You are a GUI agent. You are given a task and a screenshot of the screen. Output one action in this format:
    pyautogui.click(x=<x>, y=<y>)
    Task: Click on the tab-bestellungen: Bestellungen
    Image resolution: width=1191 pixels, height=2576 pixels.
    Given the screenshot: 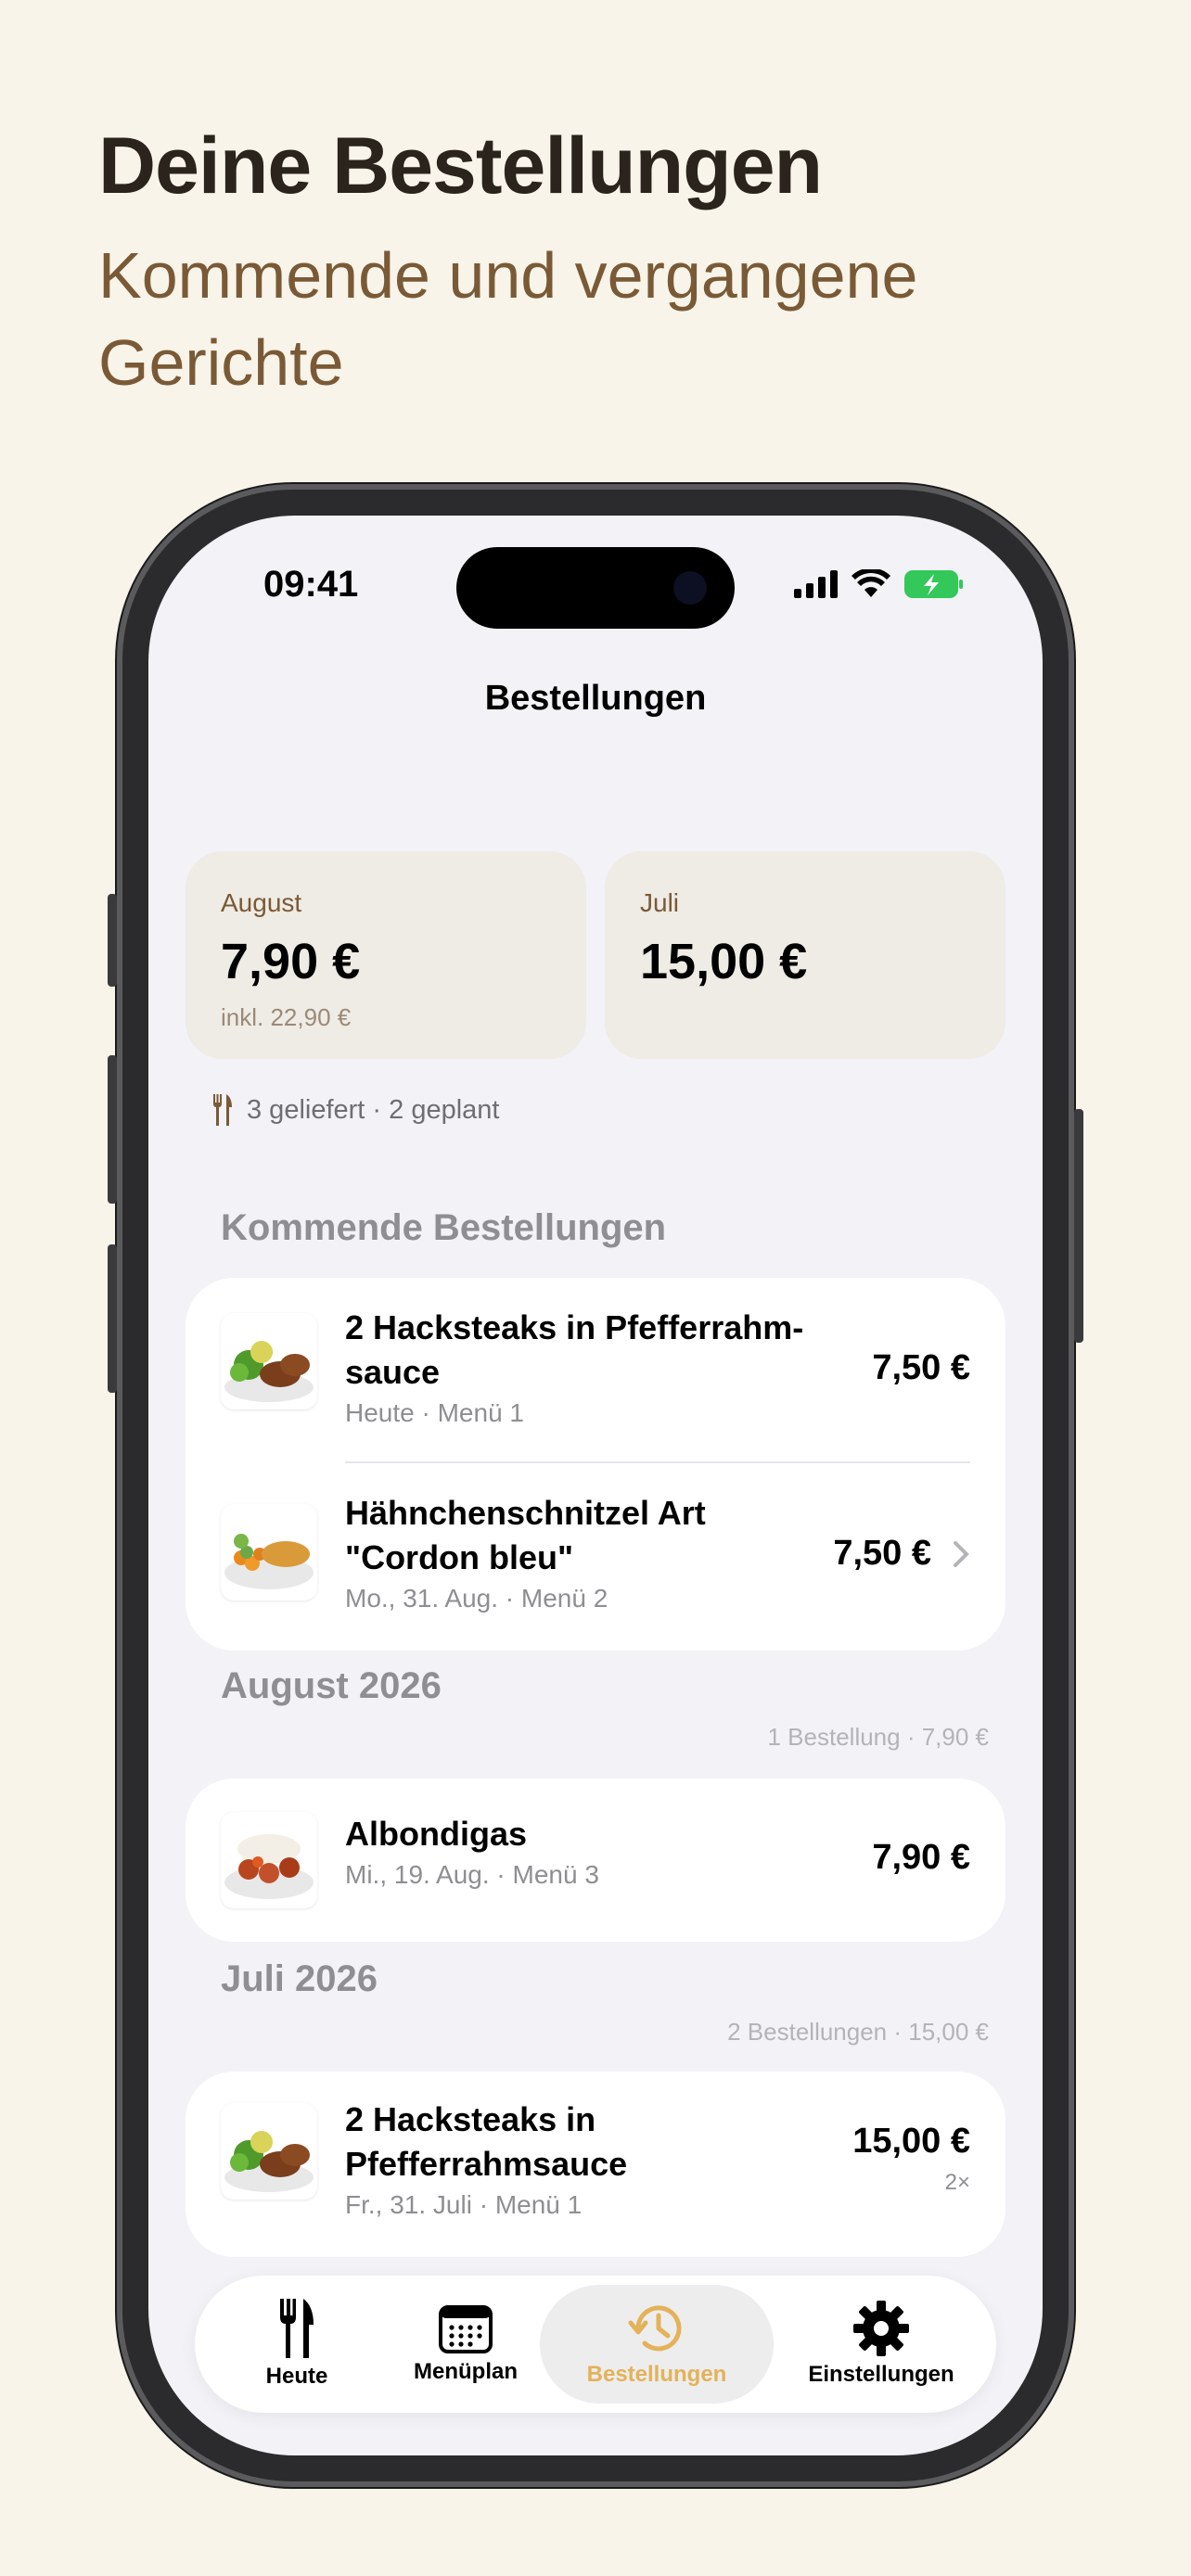 What is the action you would take?
    pyautogui.click(x=657, y=2344)
    